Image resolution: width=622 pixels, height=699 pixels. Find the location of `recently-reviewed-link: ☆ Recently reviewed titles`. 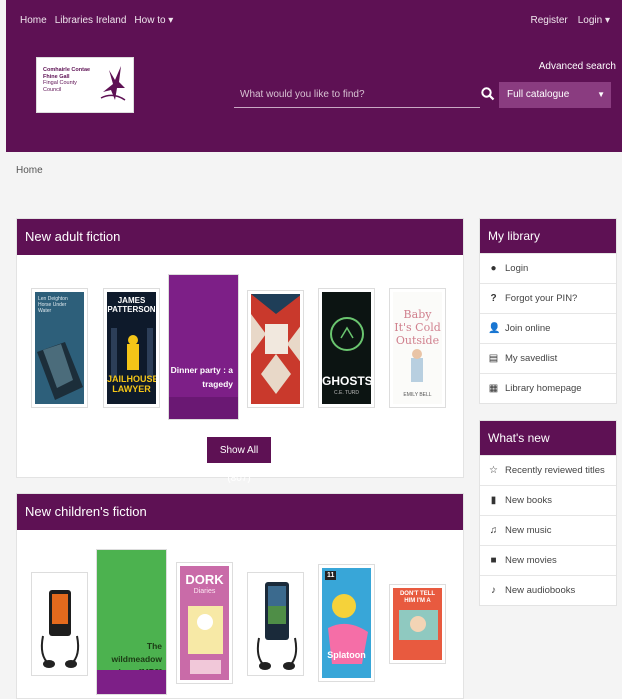

recently-reviewed-link: ☆ Recently reviewed titles is located at coordinates (548, 470).